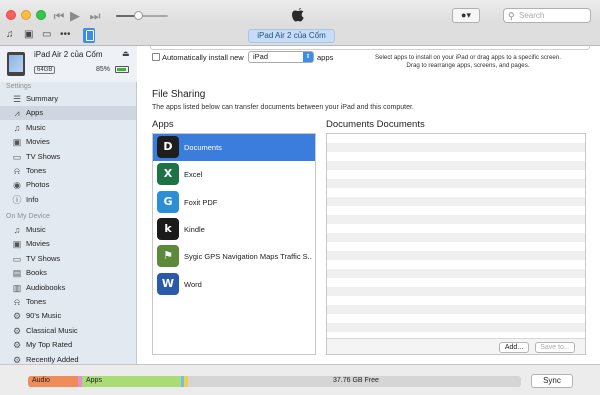 The width and height of the screenshot is (600, 395). Describe the element at coordinates (68, 64) in the screenshot. I see `device-header: iPad Air 2 của Cốm ⏏ 64GB 85%` at that location.